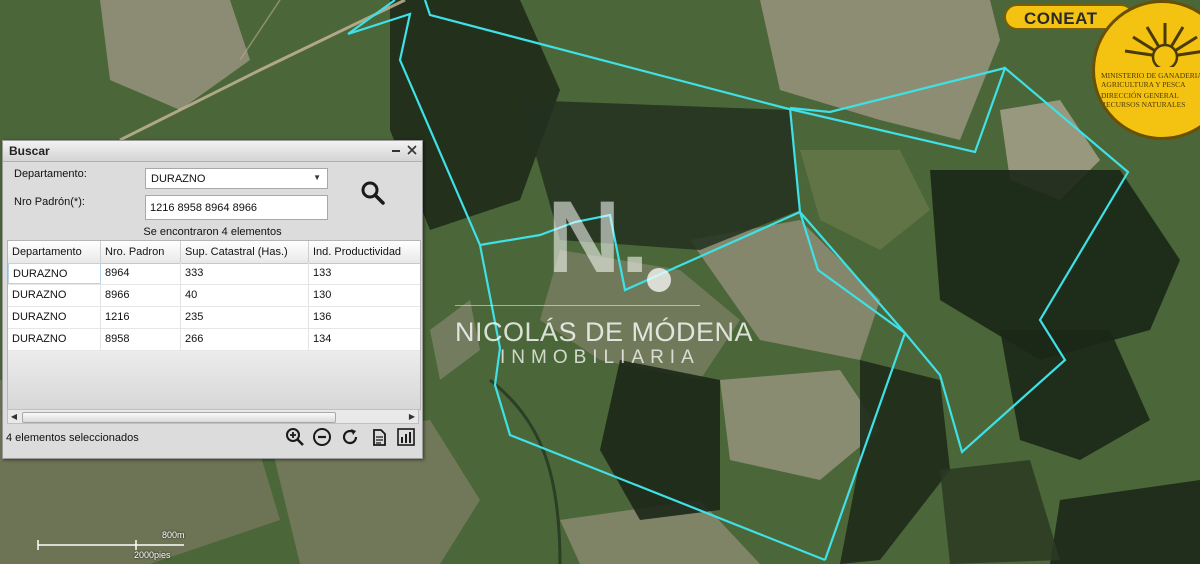 This screenshot has width=1200, height=564. Describe the element at coordinates (1143, 104) in the screenshot. I see `seal-line-4: RECURSOS NATURALES` at that location.